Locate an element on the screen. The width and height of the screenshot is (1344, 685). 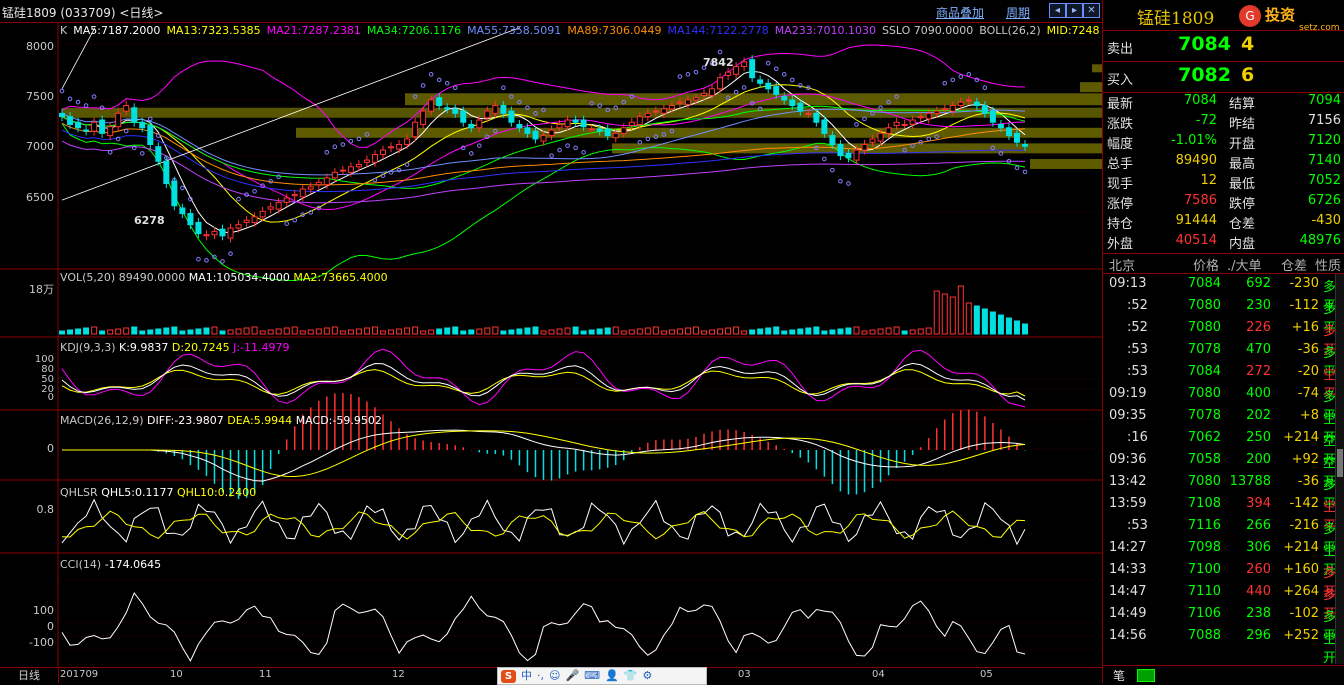
x-label: 05 is located at coordinates (986, 674).